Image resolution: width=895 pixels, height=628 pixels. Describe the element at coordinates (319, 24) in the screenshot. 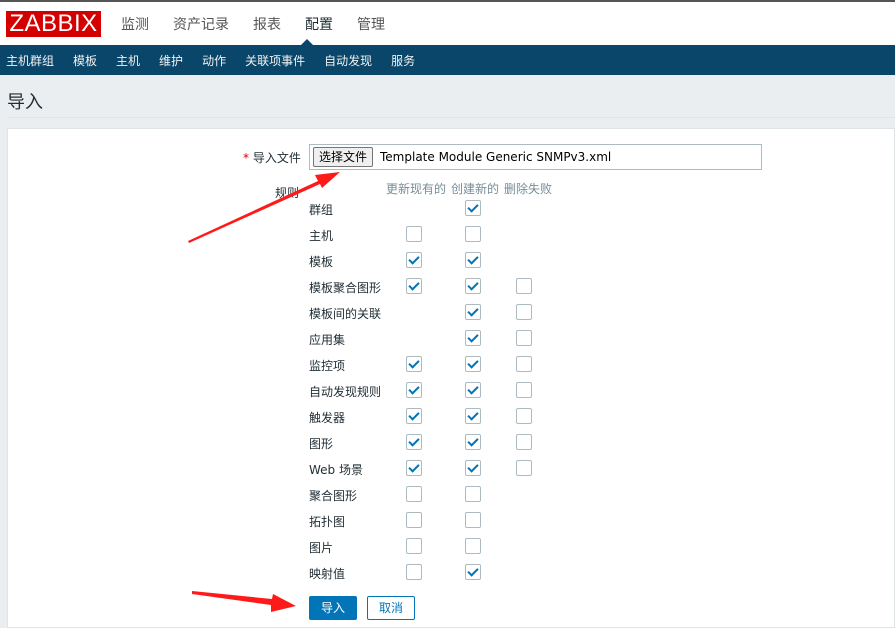

I see `menu-configuration: 配置` at that location.